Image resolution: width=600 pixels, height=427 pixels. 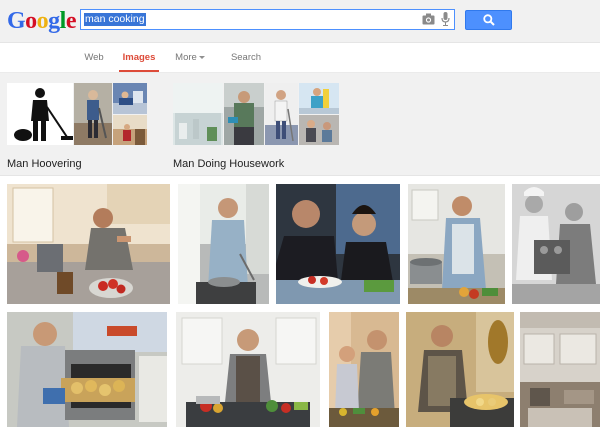 What do you see at coordinates (115, 19) in the screenshot?
I see `search-input: man cooking` at bounding box center [115, 19].